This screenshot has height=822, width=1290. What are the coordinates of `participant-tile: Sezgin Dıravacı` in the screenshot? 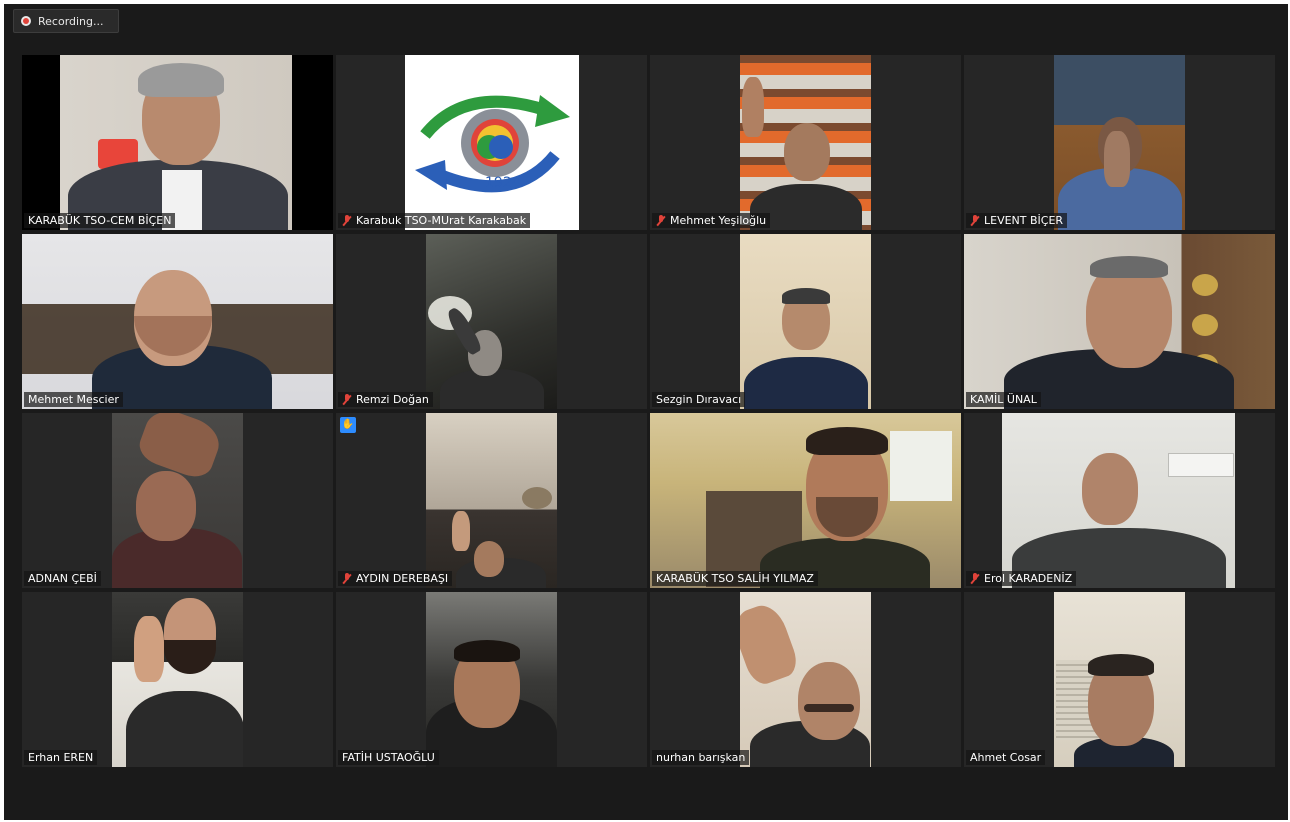 It's located at (805, 321).